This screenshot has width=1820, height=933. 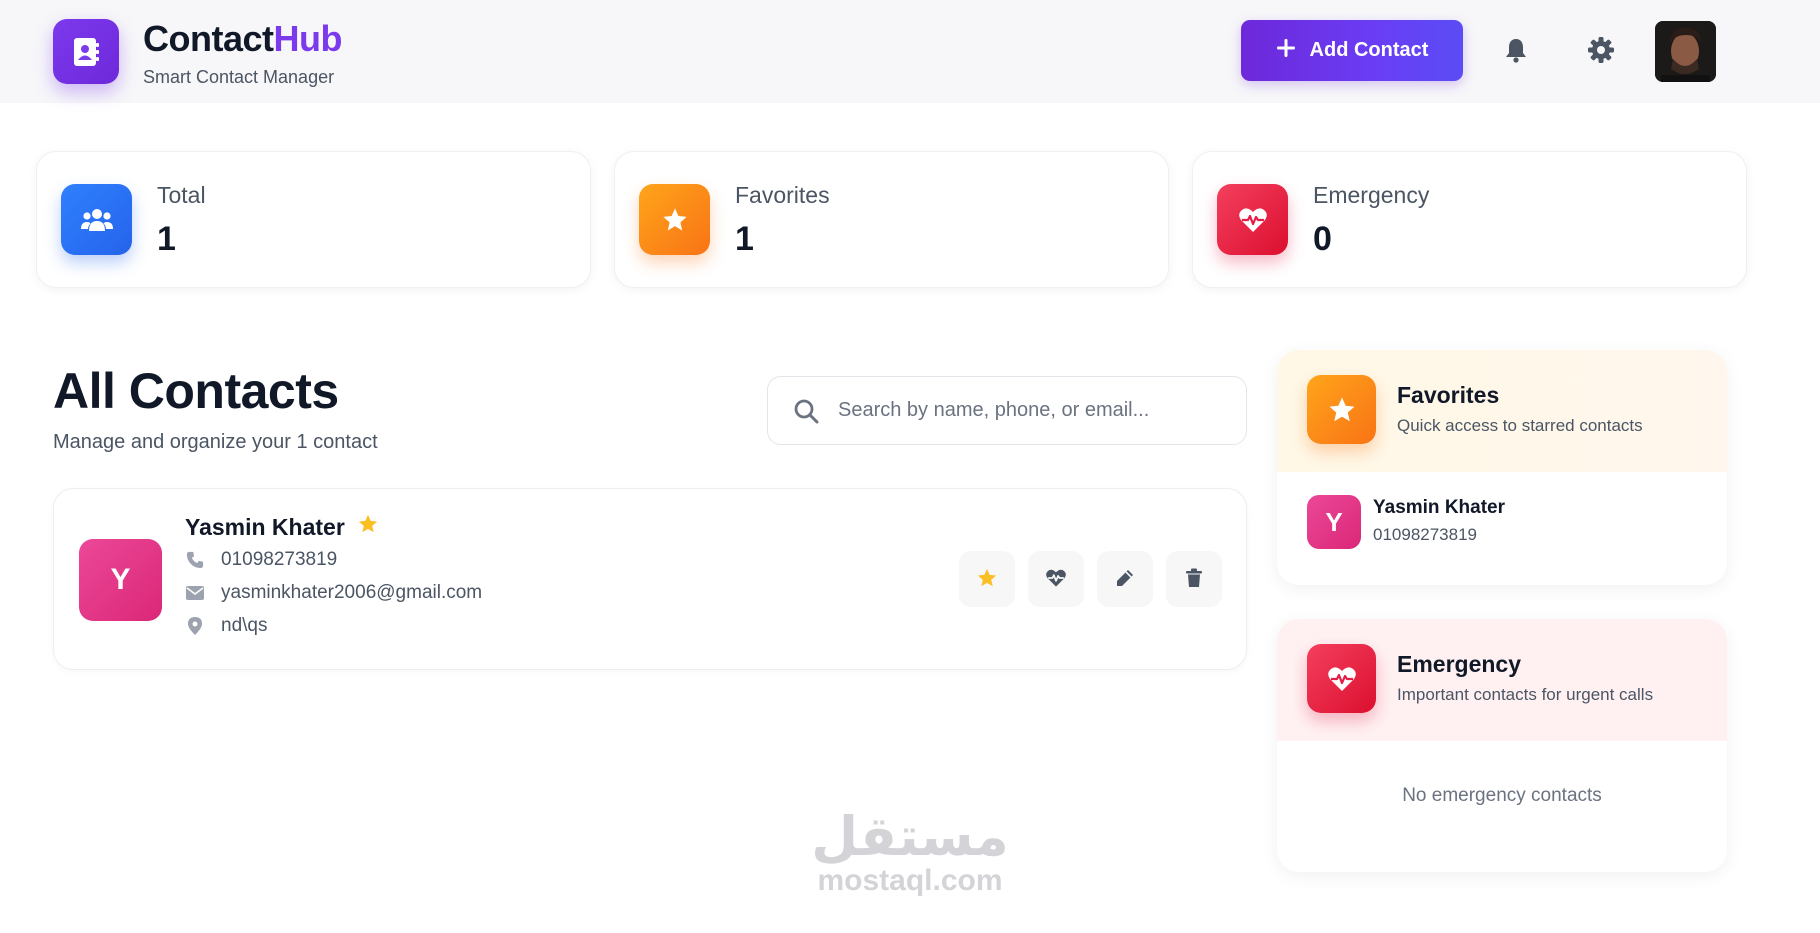 I want to click on plus-icon, so click(x=1286, y=51).